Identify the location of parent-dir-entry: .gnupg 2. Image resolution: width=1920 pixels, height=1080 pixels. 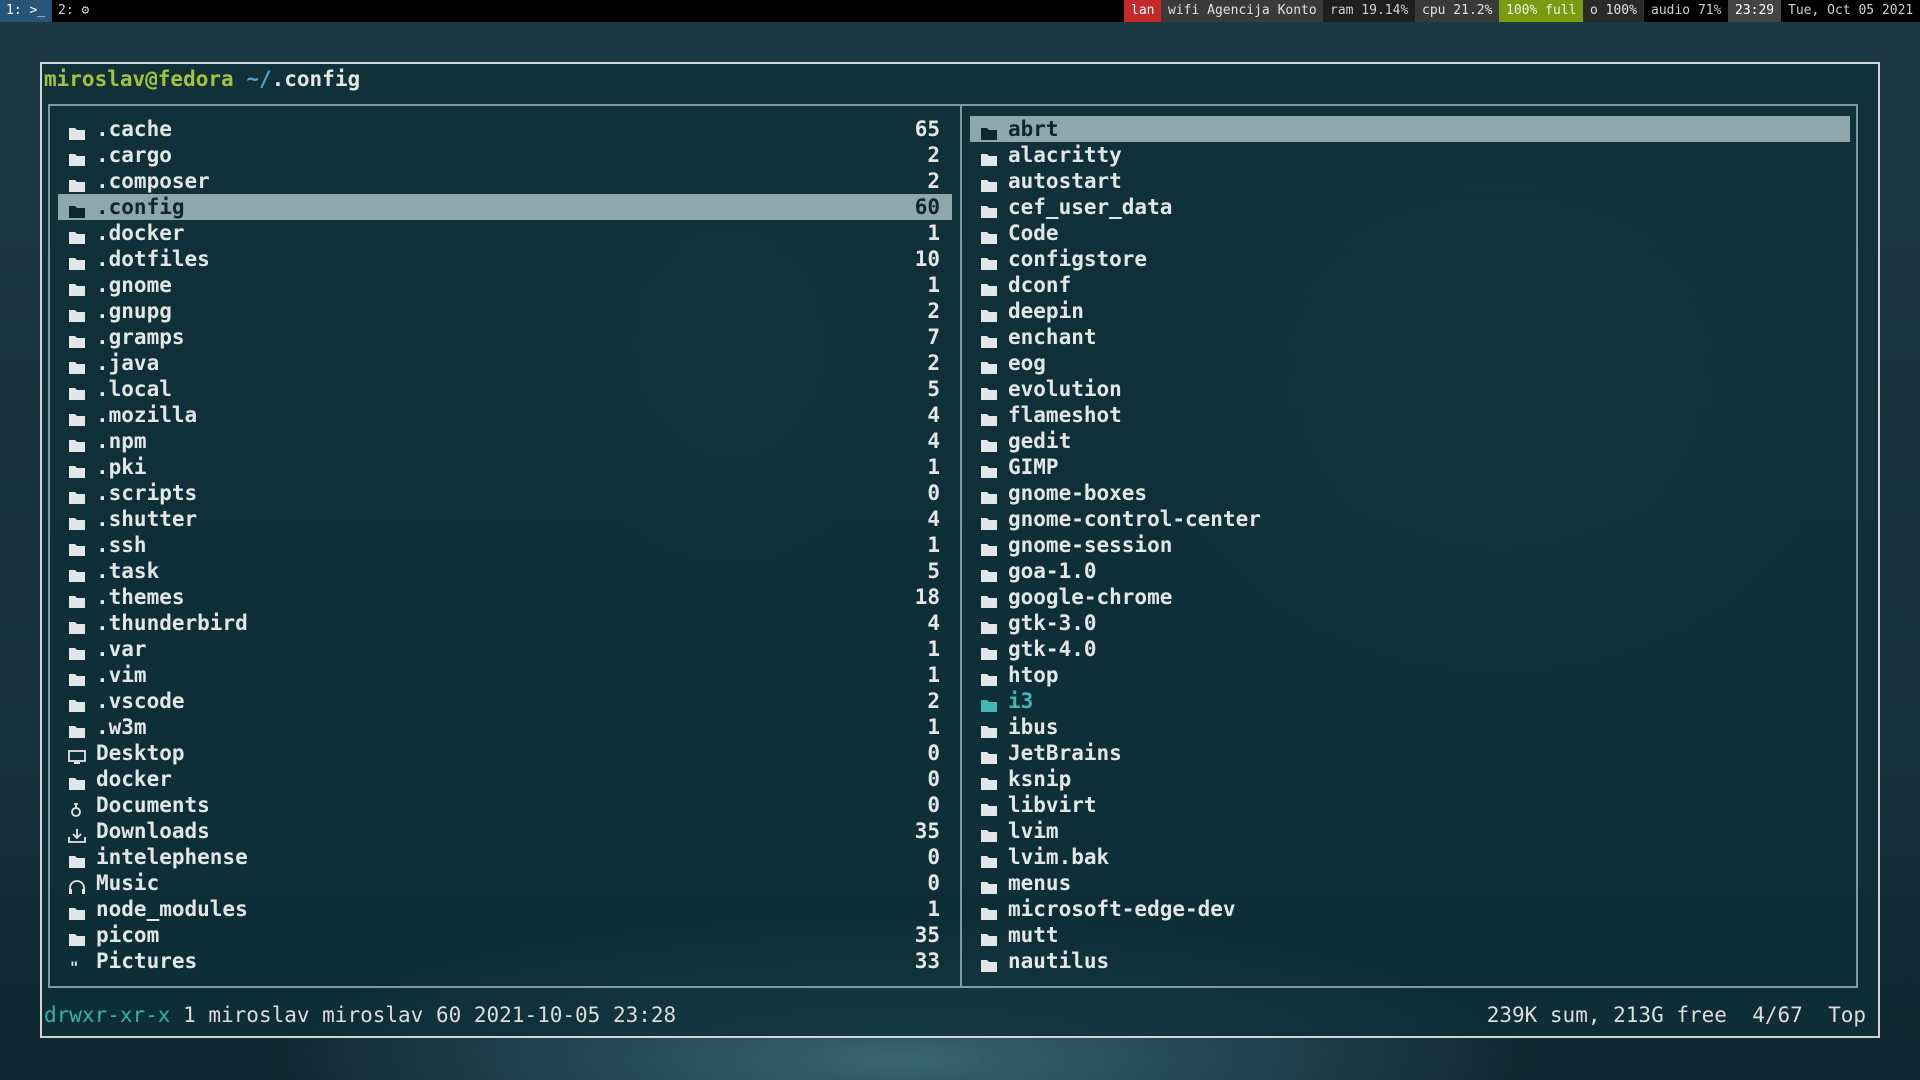
(505, 311).